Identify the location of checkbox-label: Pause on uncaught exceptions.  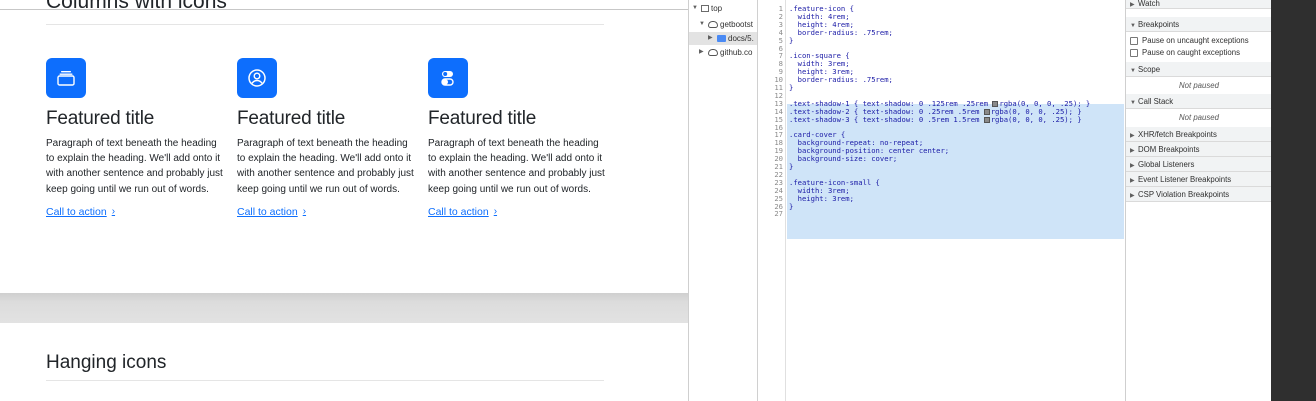
(1195, 40).